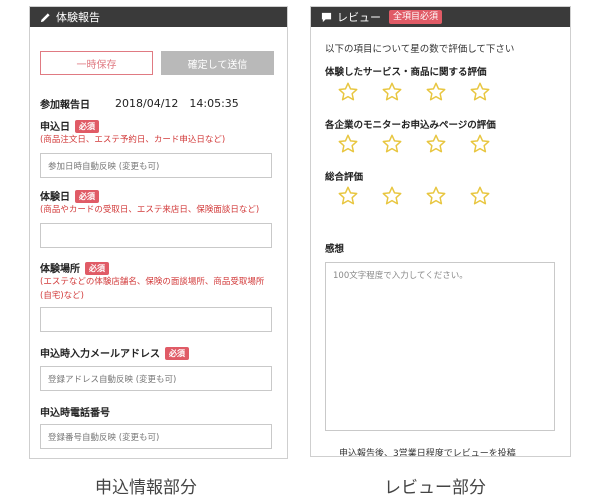 Image resolution: width=600 pixels, height=499 pixels. Describe the element at coordinates (45, 17) in the screenshot. I see `pencil-icon` at that location.